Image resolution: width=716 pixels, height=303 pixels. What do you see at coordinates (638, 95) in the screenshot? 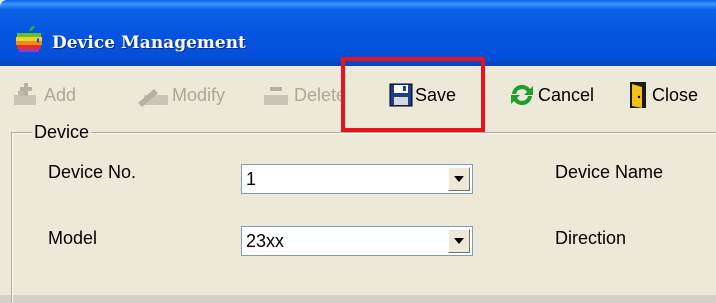
I see `exit-door-icon` at bounding box center [638, 95].